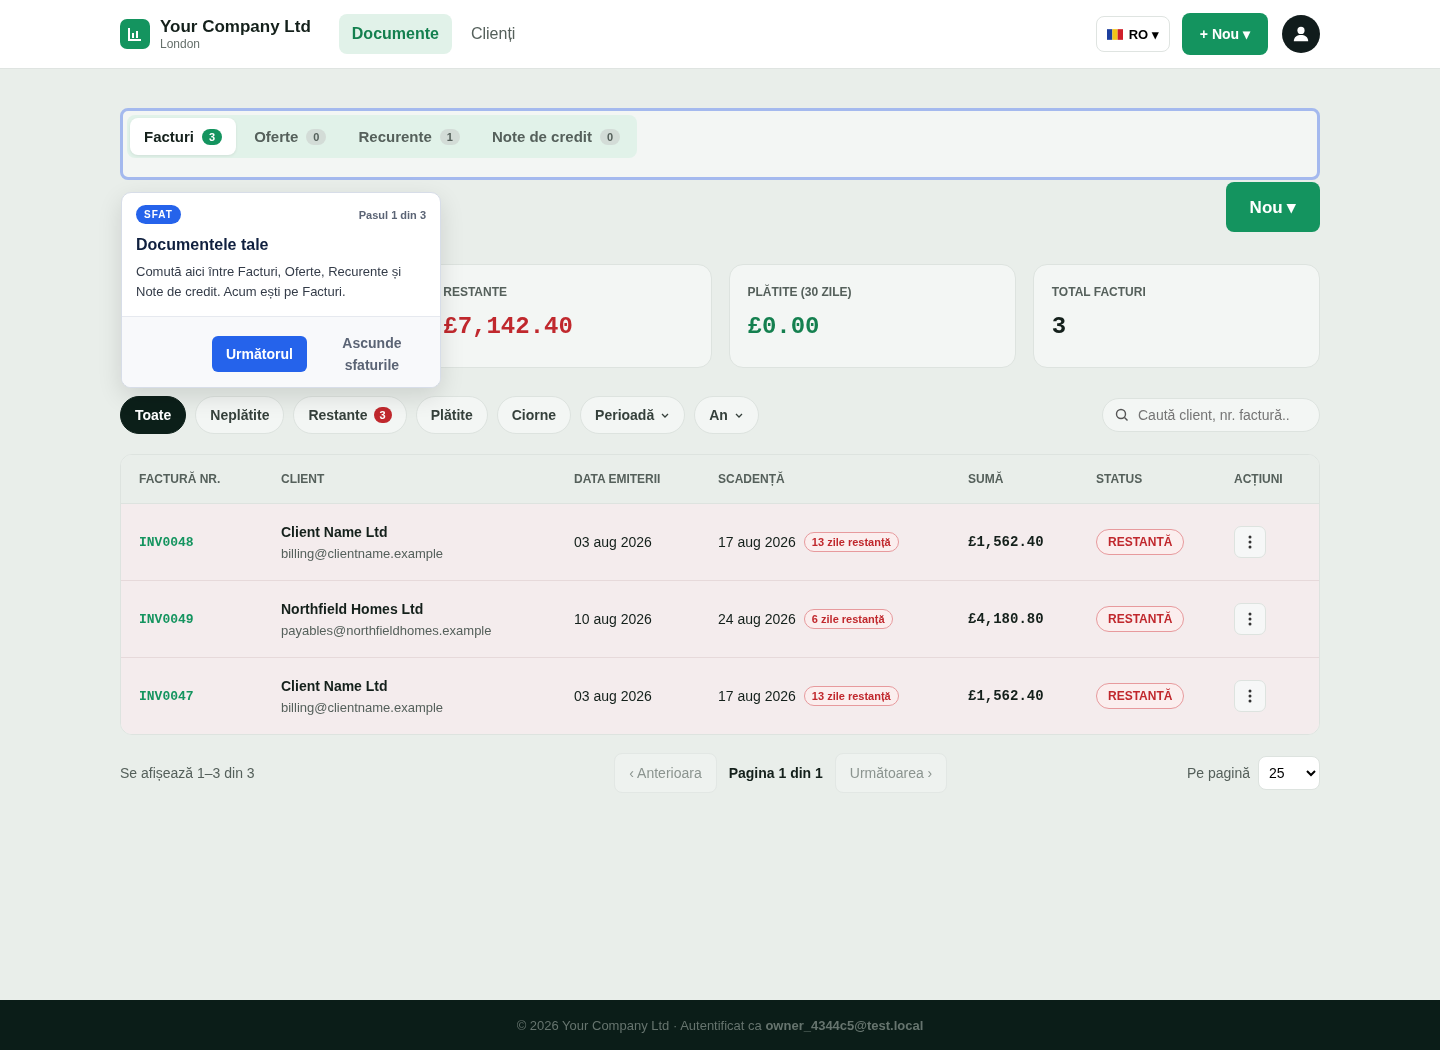  Describe the element at coordinates (752, 479) in the screenshot. I see `column-header: SCADENȚĂ` at that location.